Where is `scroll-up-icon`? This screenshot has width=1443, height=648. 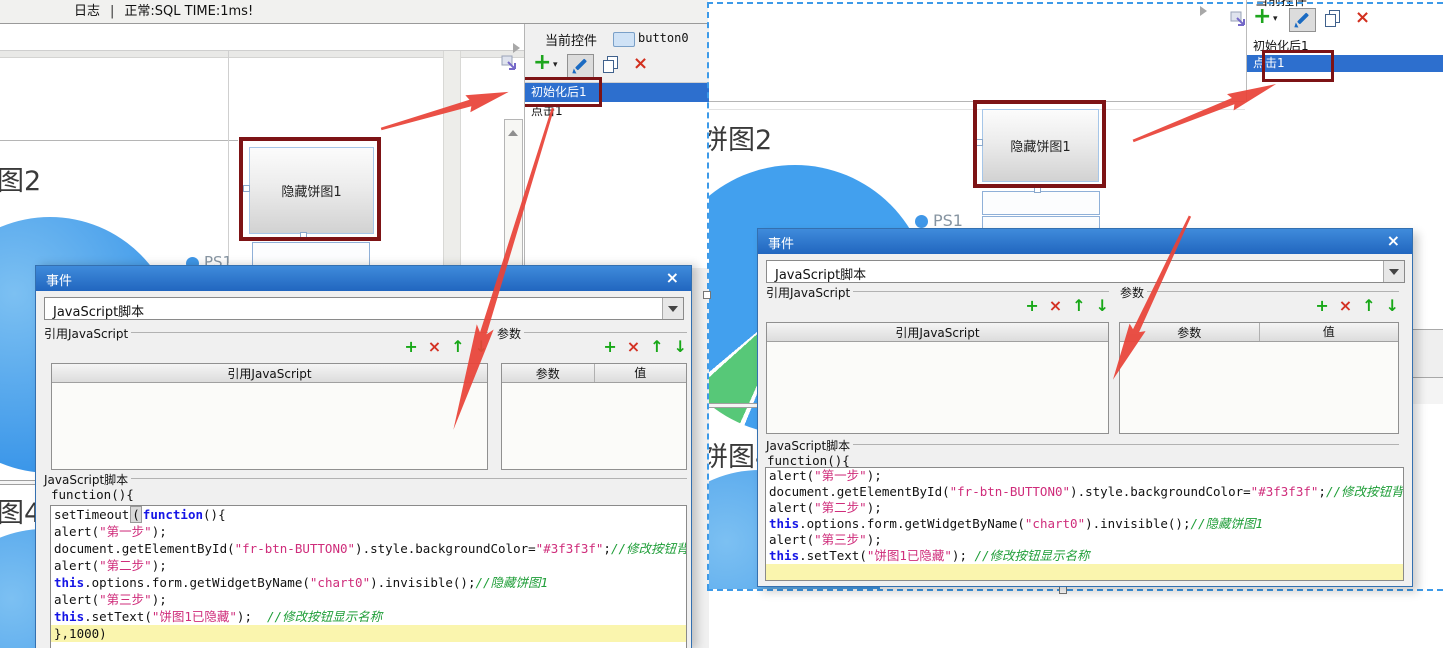
scroll-up-icon is located at coordinates (513, 133).